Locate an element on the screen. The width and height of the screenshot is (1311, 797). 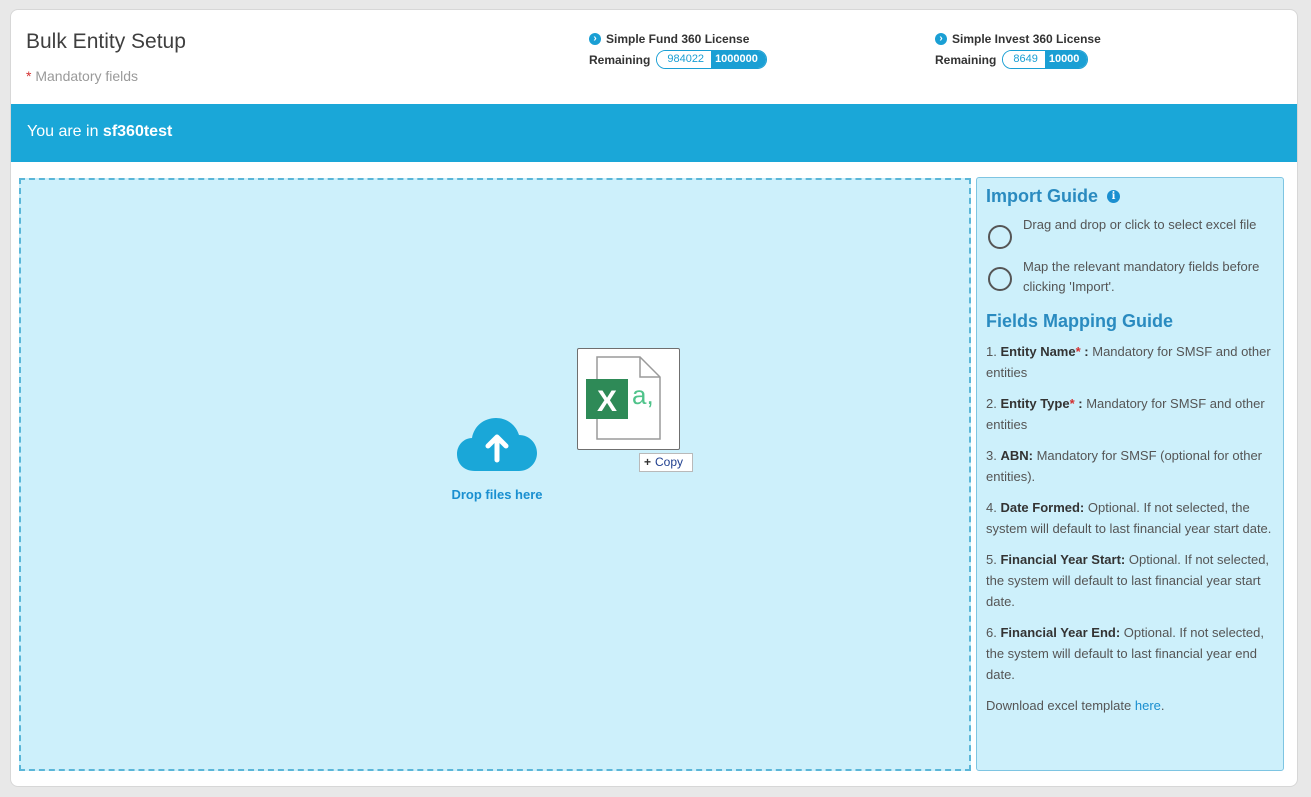
license-total: 10000 is located at coordinates (1066, 59).